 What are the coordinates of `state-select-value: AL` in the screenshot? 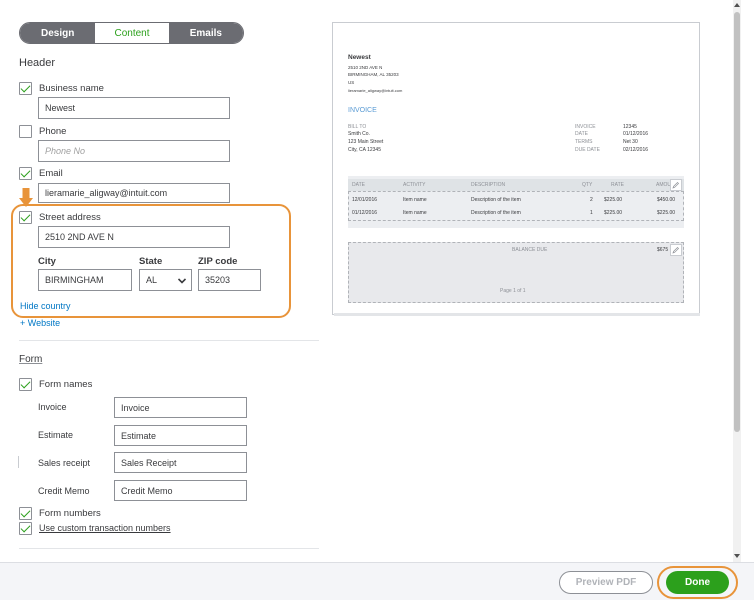 It's located at (152, 280).